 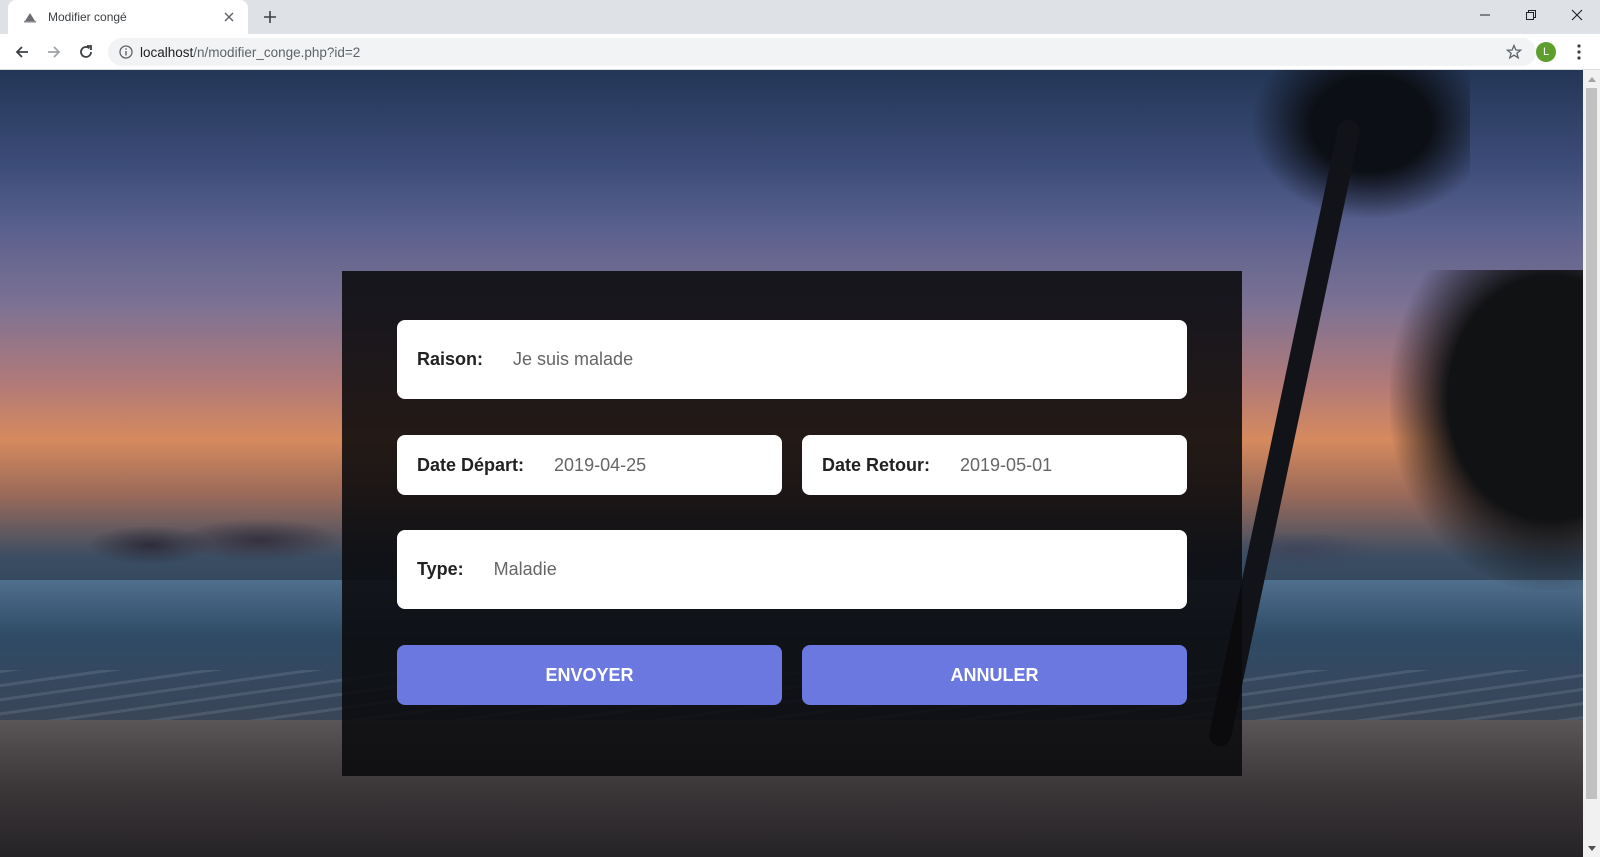 I want to click on url-host: localhost, so click(x=167, y=52).